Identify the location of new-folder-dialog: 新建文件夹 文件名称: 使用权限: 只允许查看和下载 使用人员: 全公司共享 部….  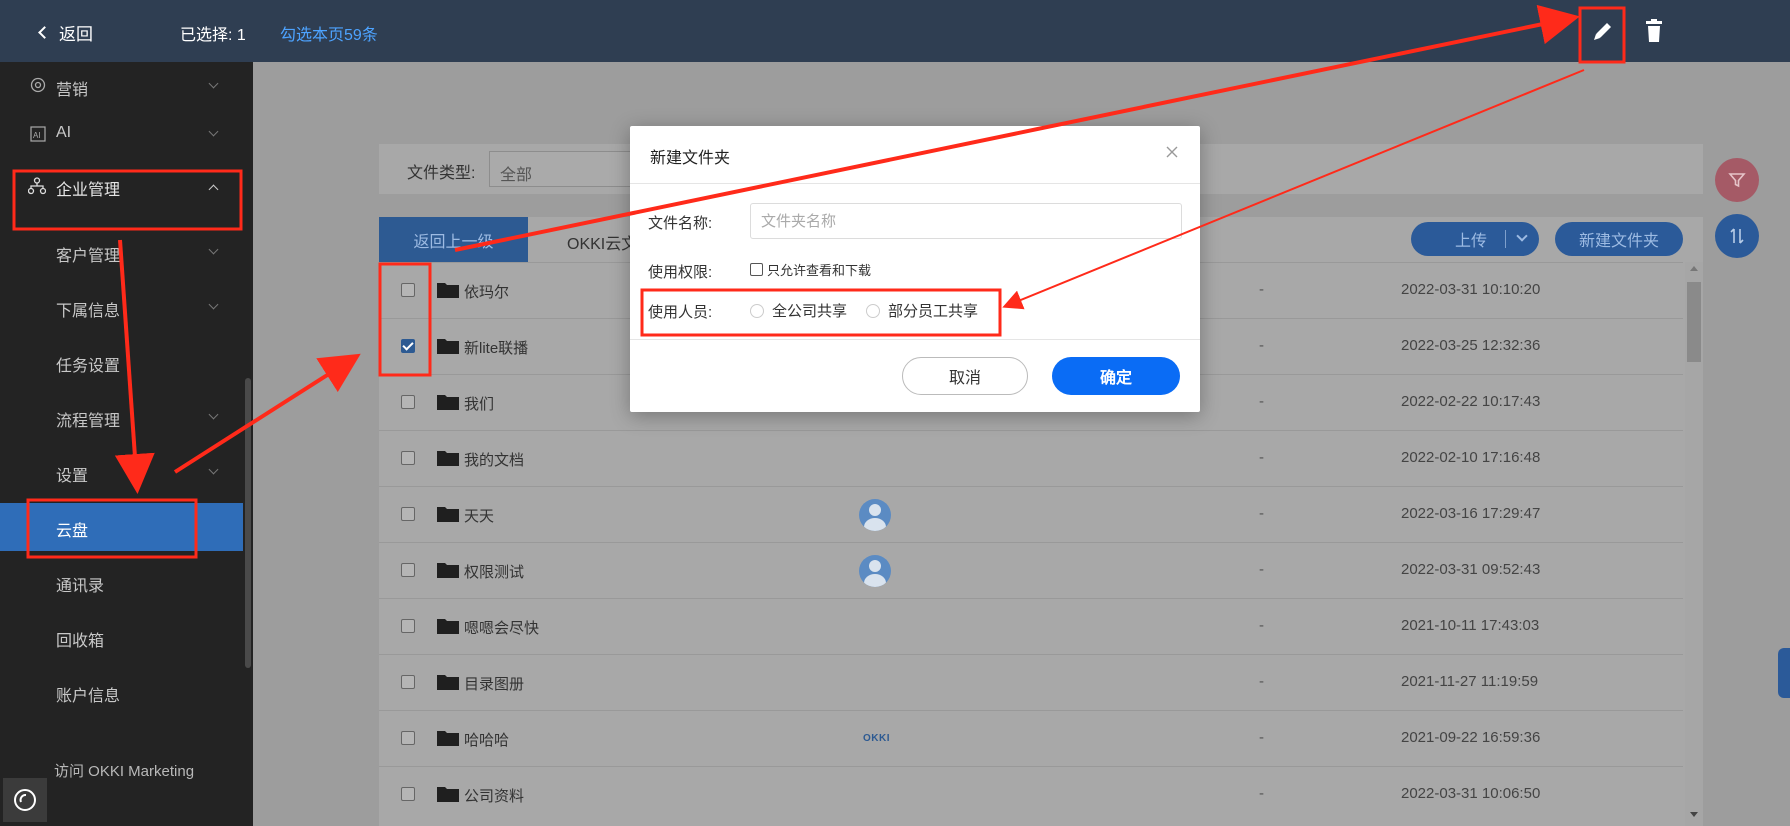
(915, 269).